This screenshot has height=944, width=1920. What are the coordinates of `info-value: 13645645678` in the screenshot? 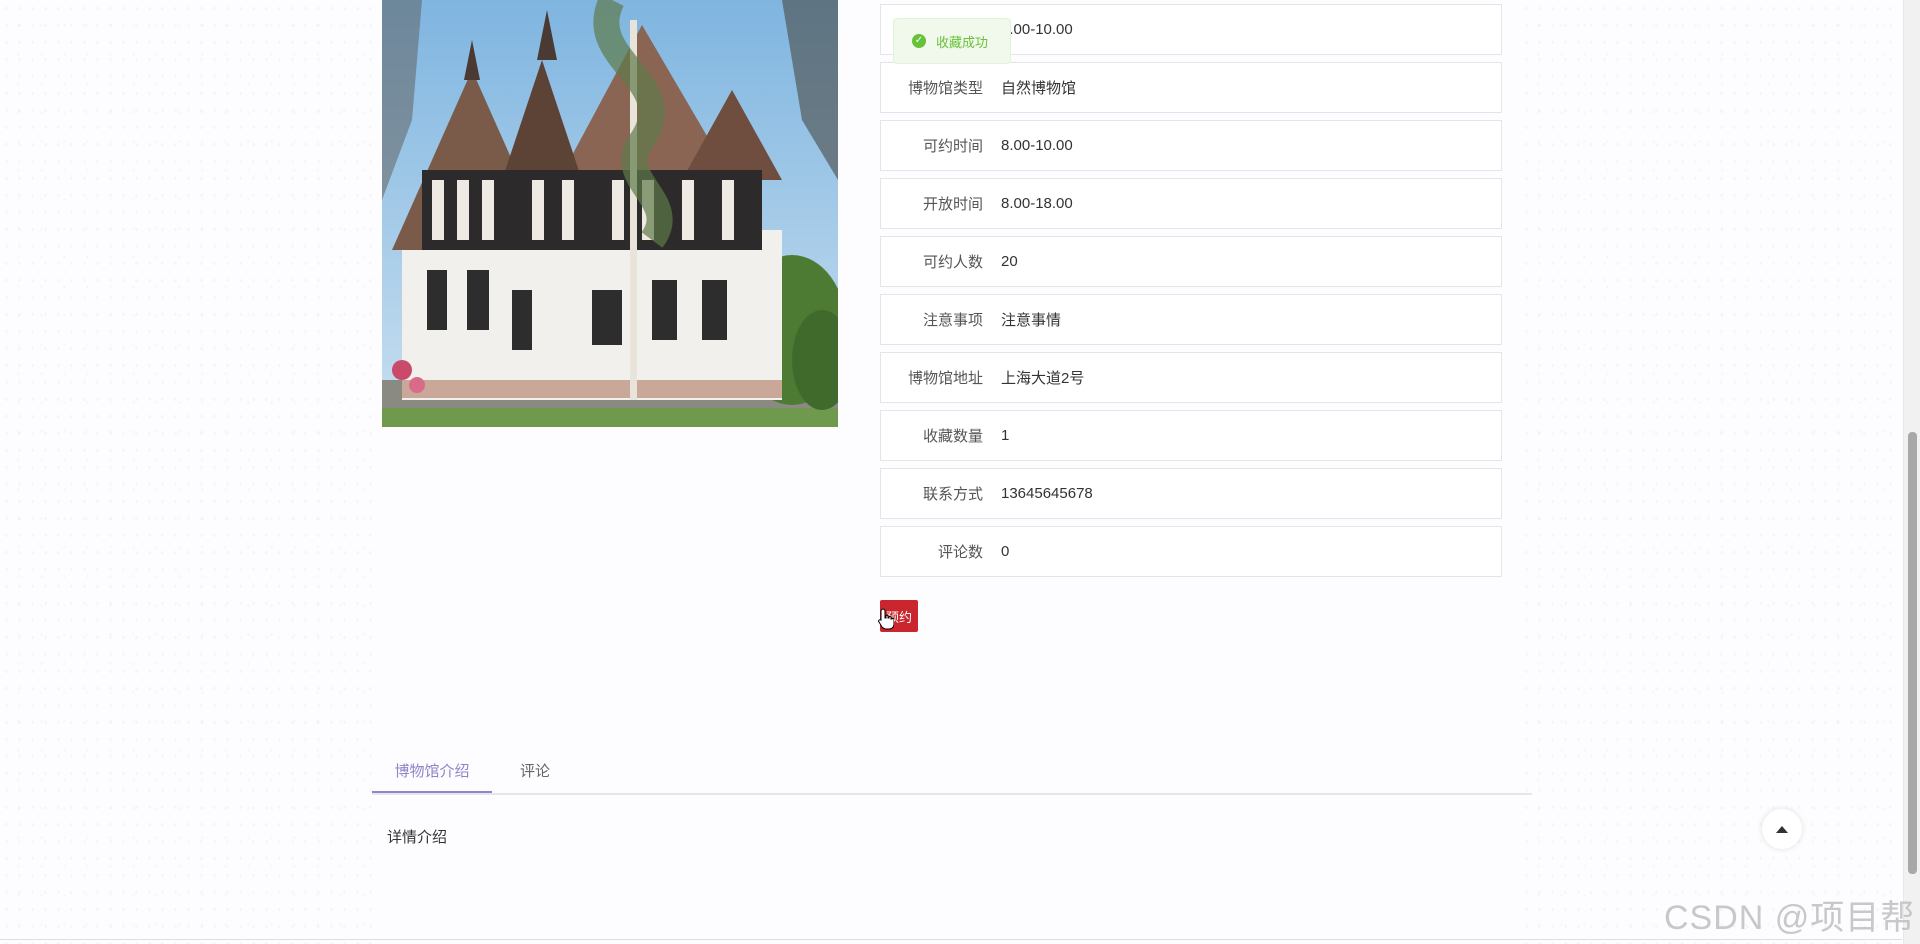 It's located at (1047, 493).